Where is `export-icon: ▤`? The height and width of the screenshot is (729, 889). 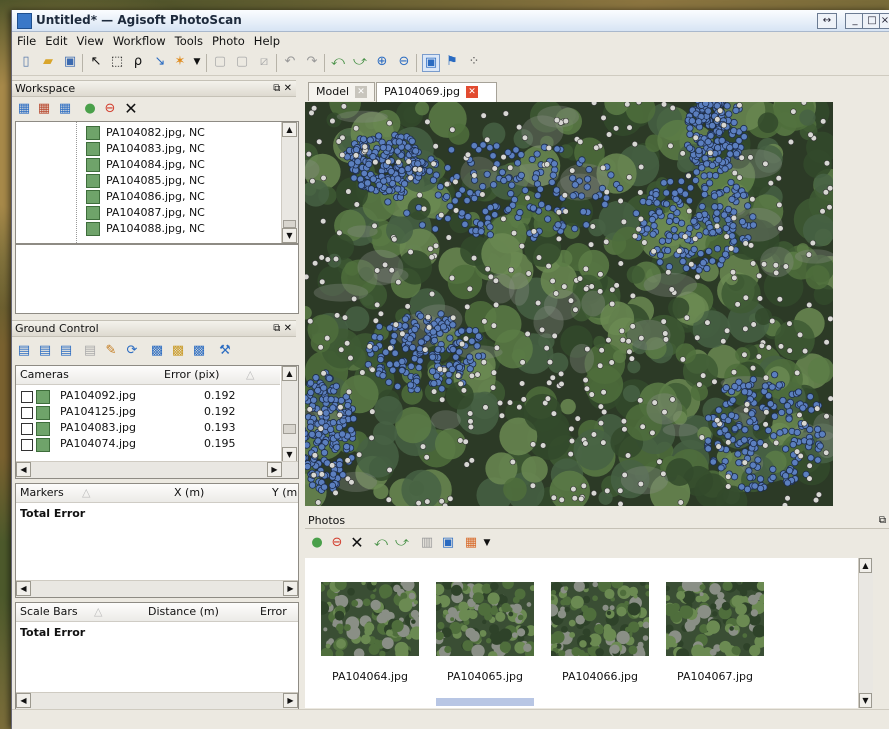
export-icon: ▤ is located at coordinates (45, 351).